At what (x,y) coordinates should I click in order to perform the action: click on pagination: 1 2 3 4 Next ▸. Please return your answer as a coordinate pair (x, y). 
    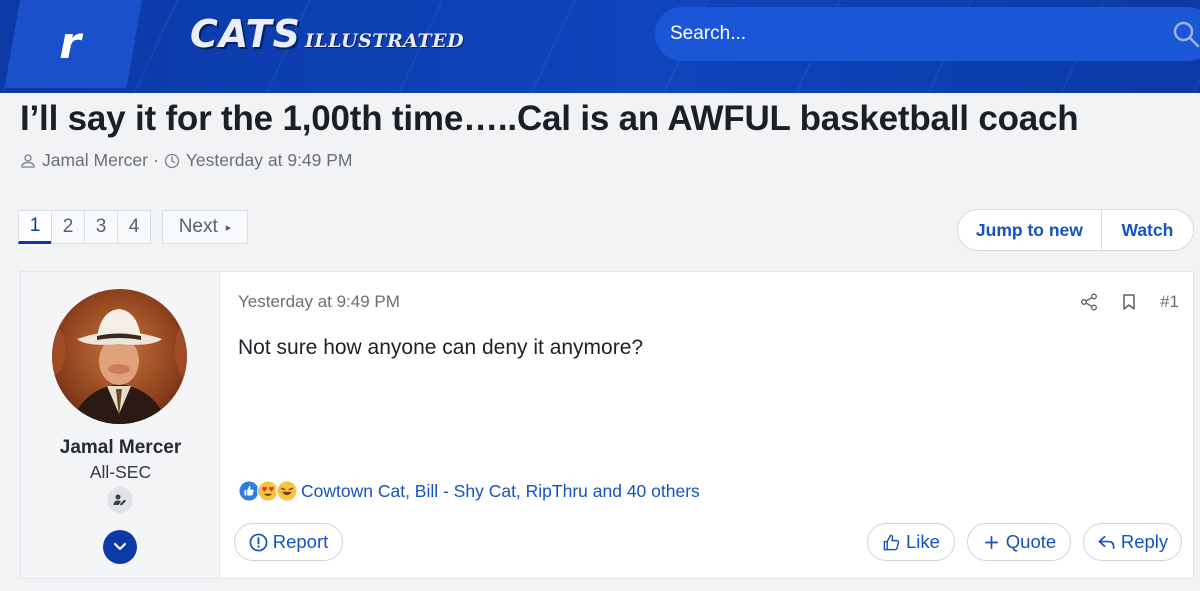
    Looking at the image, I should click on (133, 227).